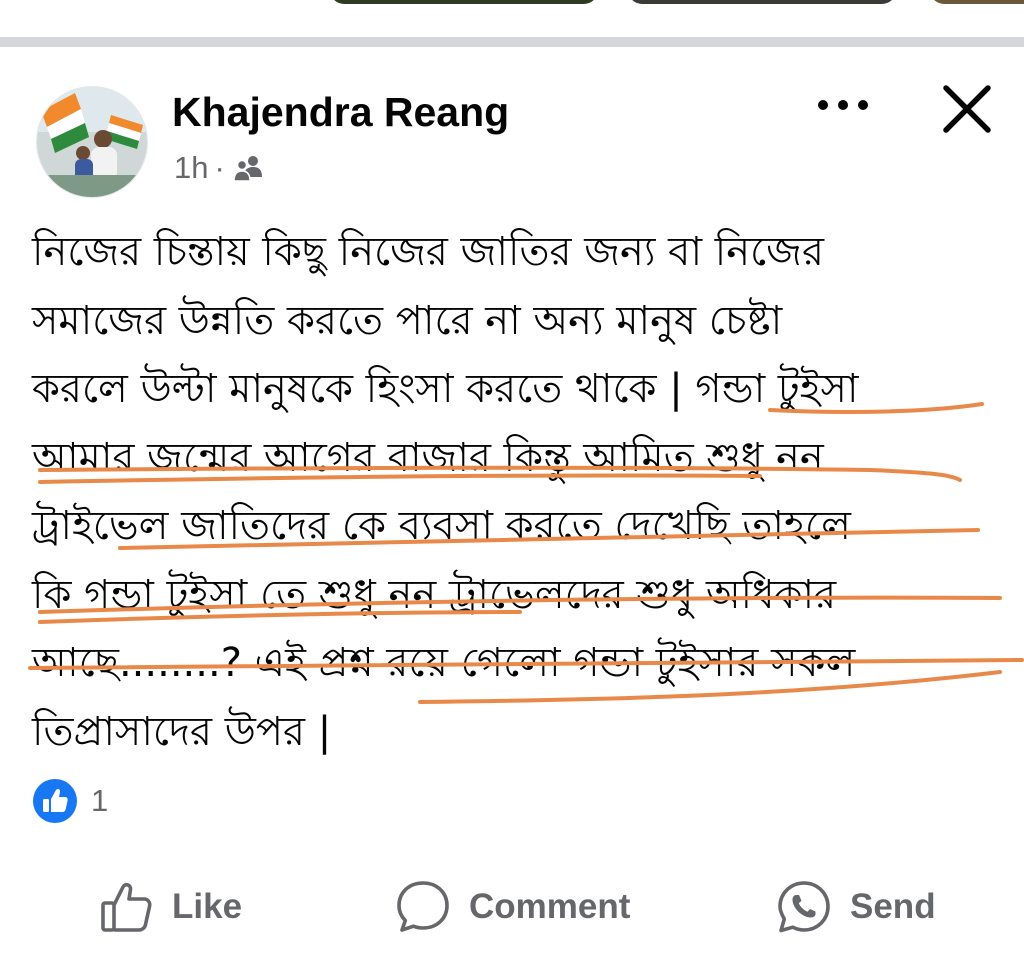  I want to click on reaction-count: 1, so click(100, 800).